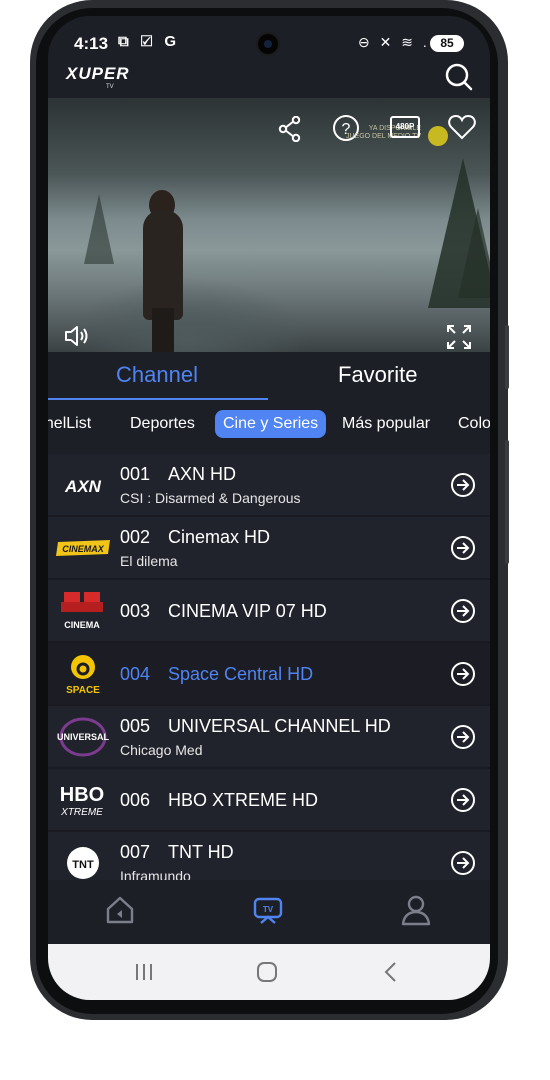 Image resolution: width=550 pixels, height=1080 pixels. What do you see at coordinates (279, 726) in the screenshot?
I see `channel-name: UNIVERSAL CHANNEL HD` at bounding box center [279, 726].